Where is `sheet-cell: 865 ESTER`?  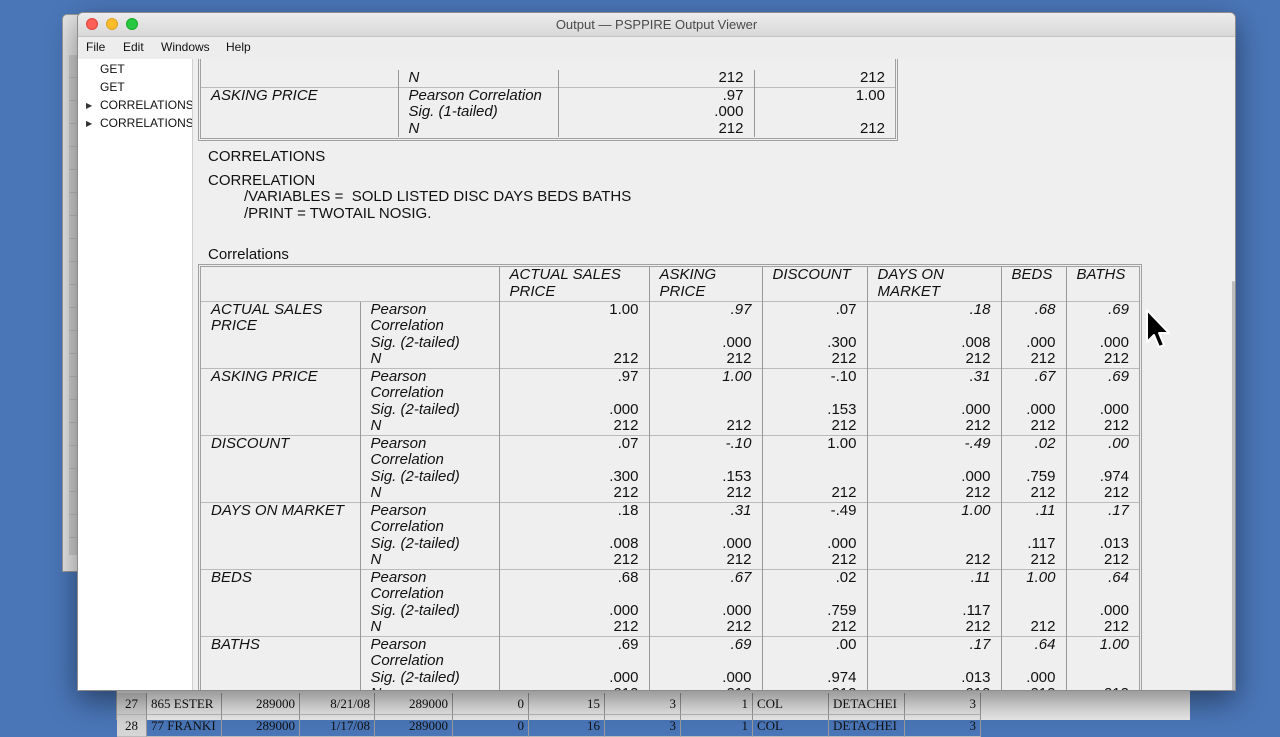 sheet-cell: 865 ESTER is located at coordinates (184, 704).